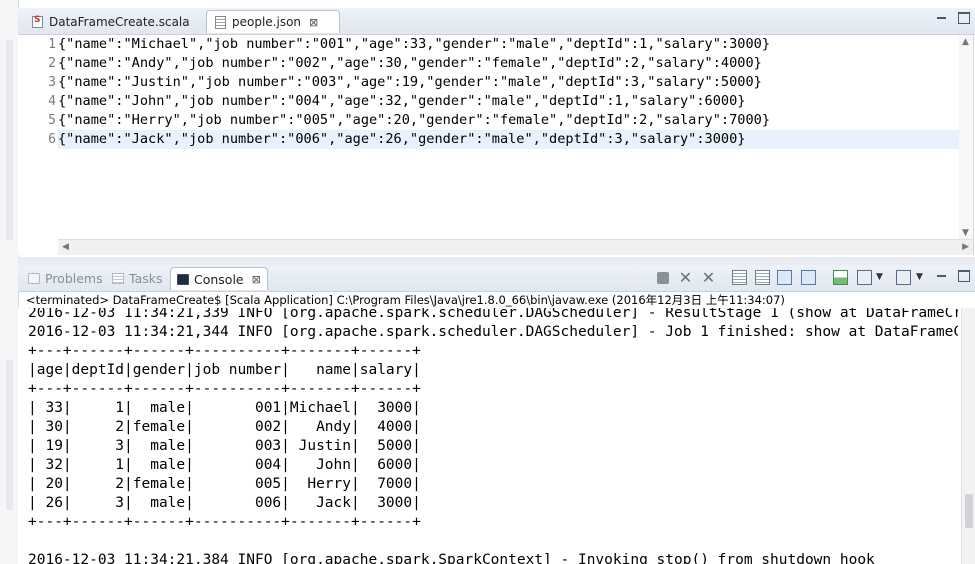  Describe the element at coordinates (37, 21) in the screenshot. I see `scala-file-icon` at that location.